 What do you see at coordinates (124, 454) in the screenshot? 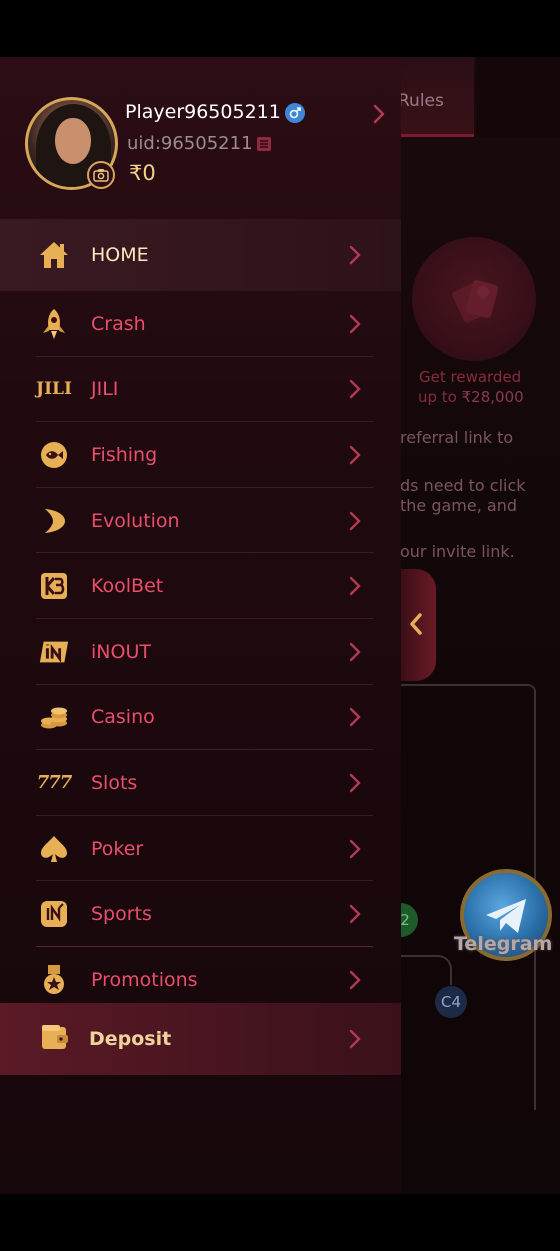
I see `menu-item-label: Fishing` at bounding box center [124, 454].